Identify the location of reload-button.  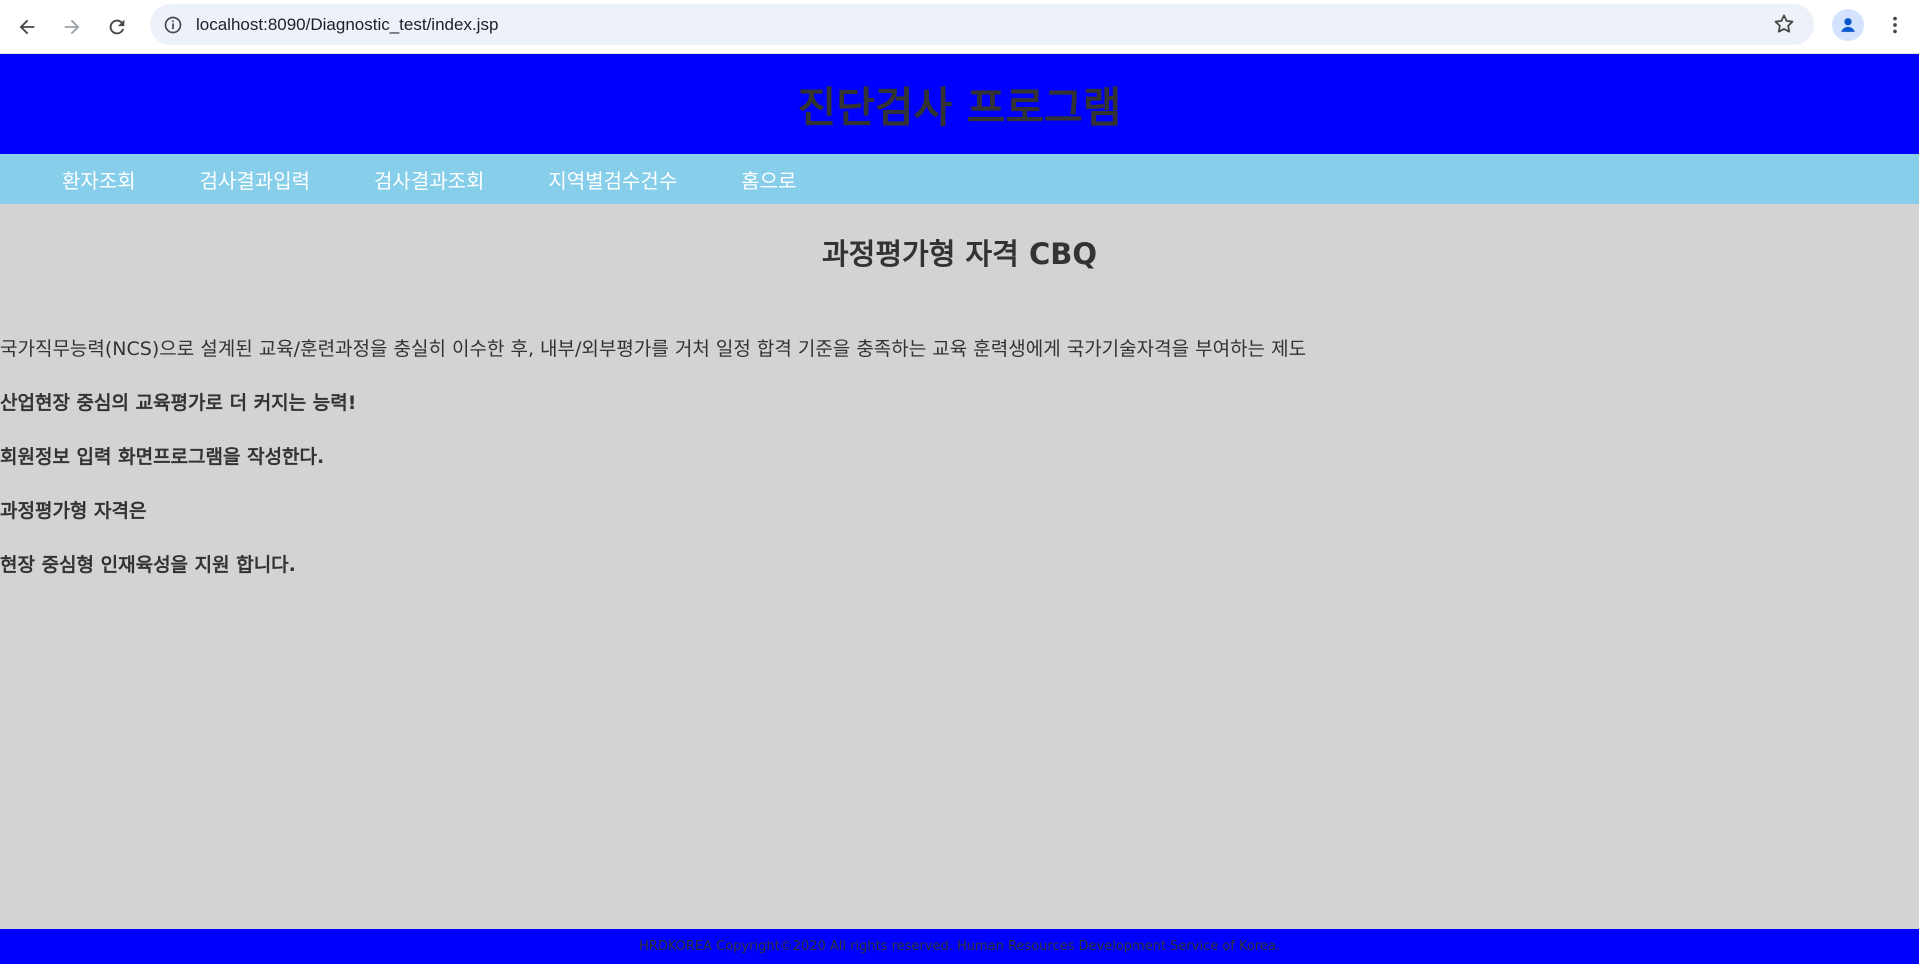
(117, 27).